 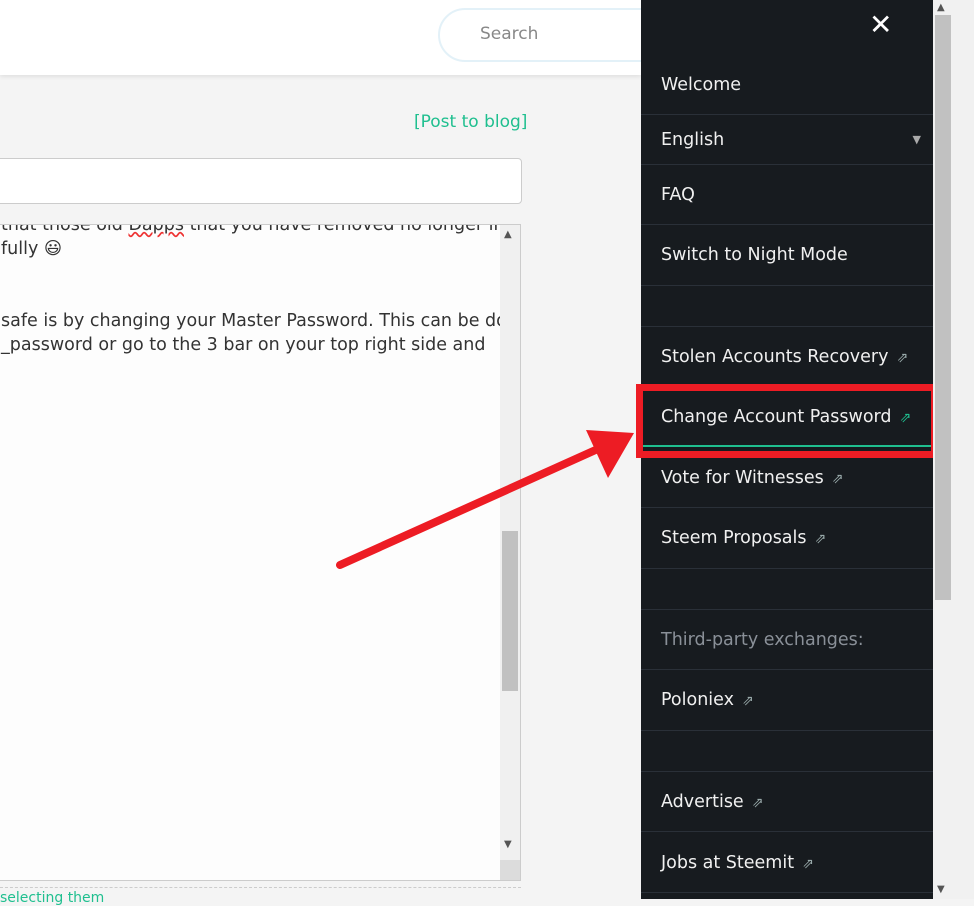 I want to click on scroll-down-icon: ▼, so click(x=941, y=889).